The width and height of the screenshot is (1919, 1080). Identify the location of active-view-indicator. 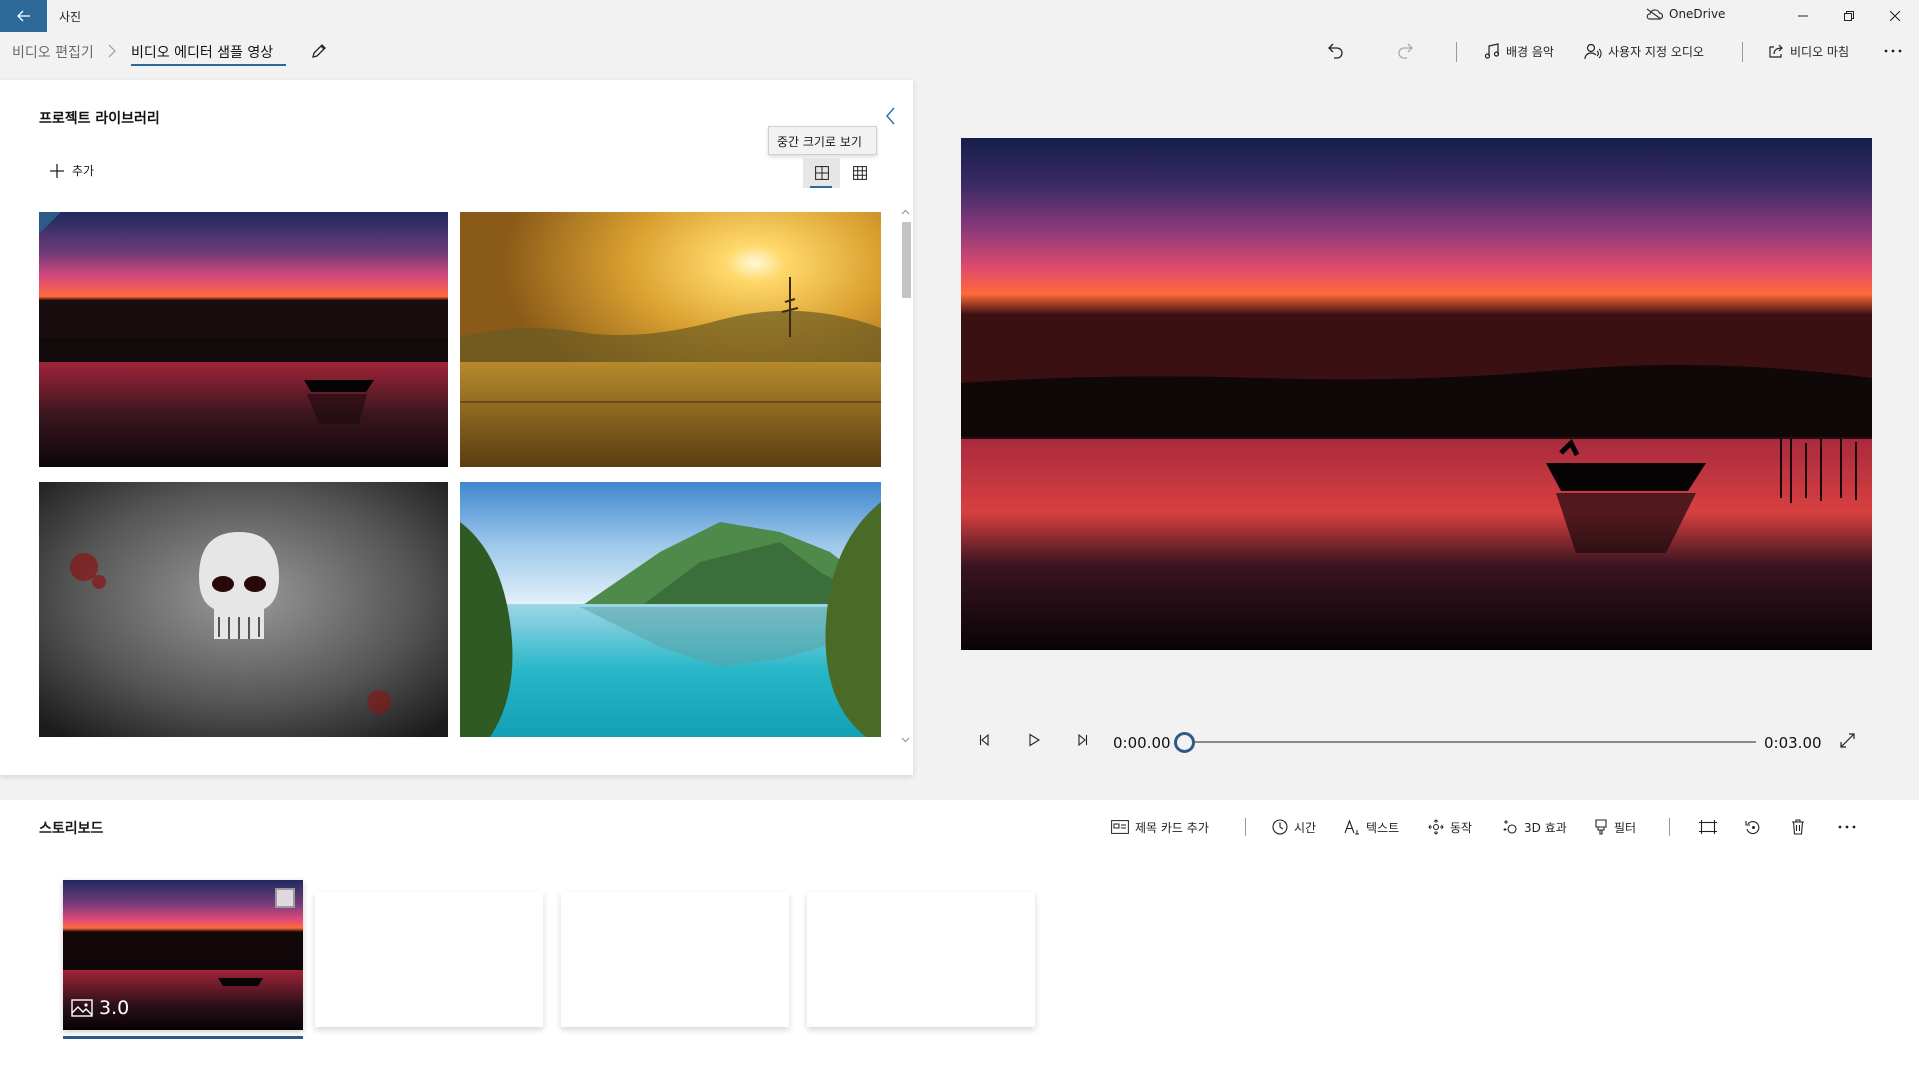
(821, 187).